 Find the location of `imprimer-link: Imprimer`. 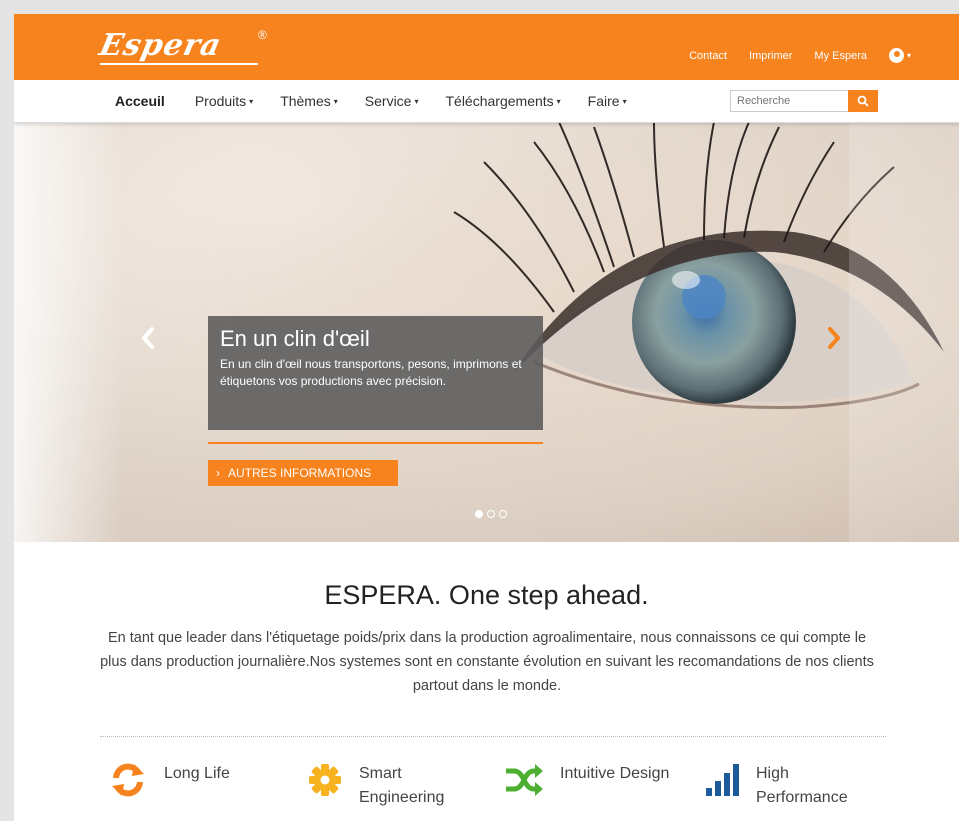

imprimer-link: Imprimer is located at coordinates (770, 56).